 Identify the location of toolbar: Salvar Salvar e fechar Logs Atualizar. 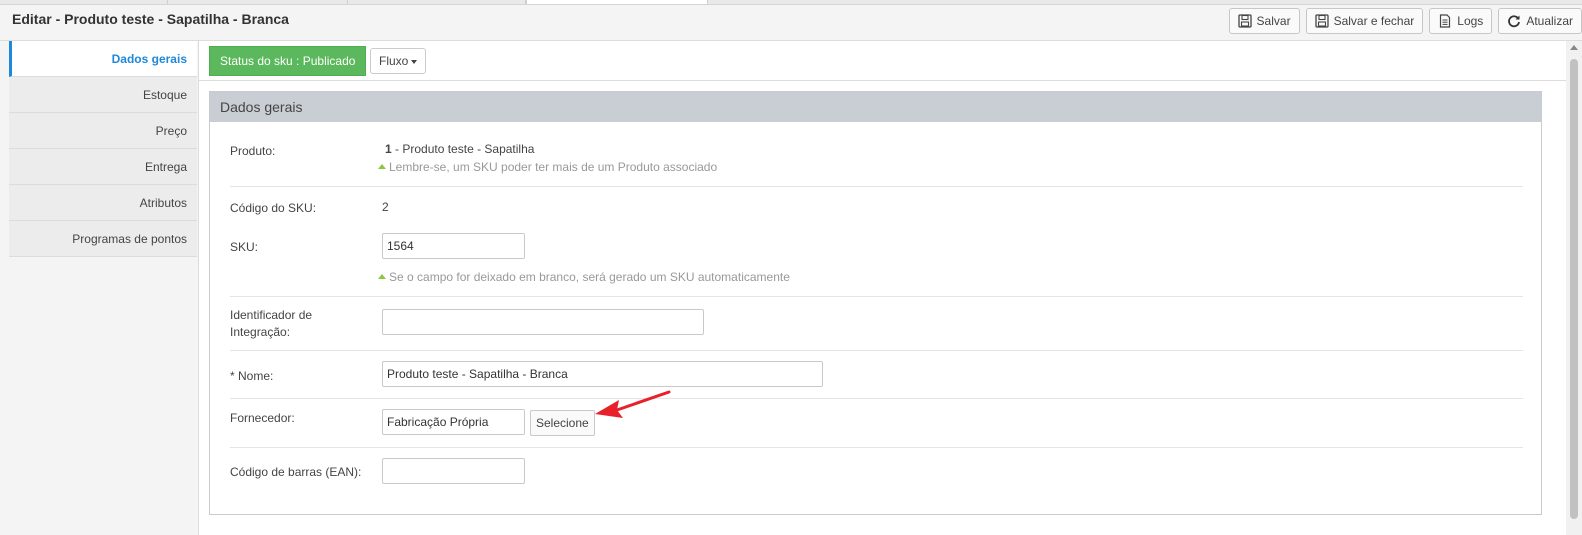
(1405, 21).